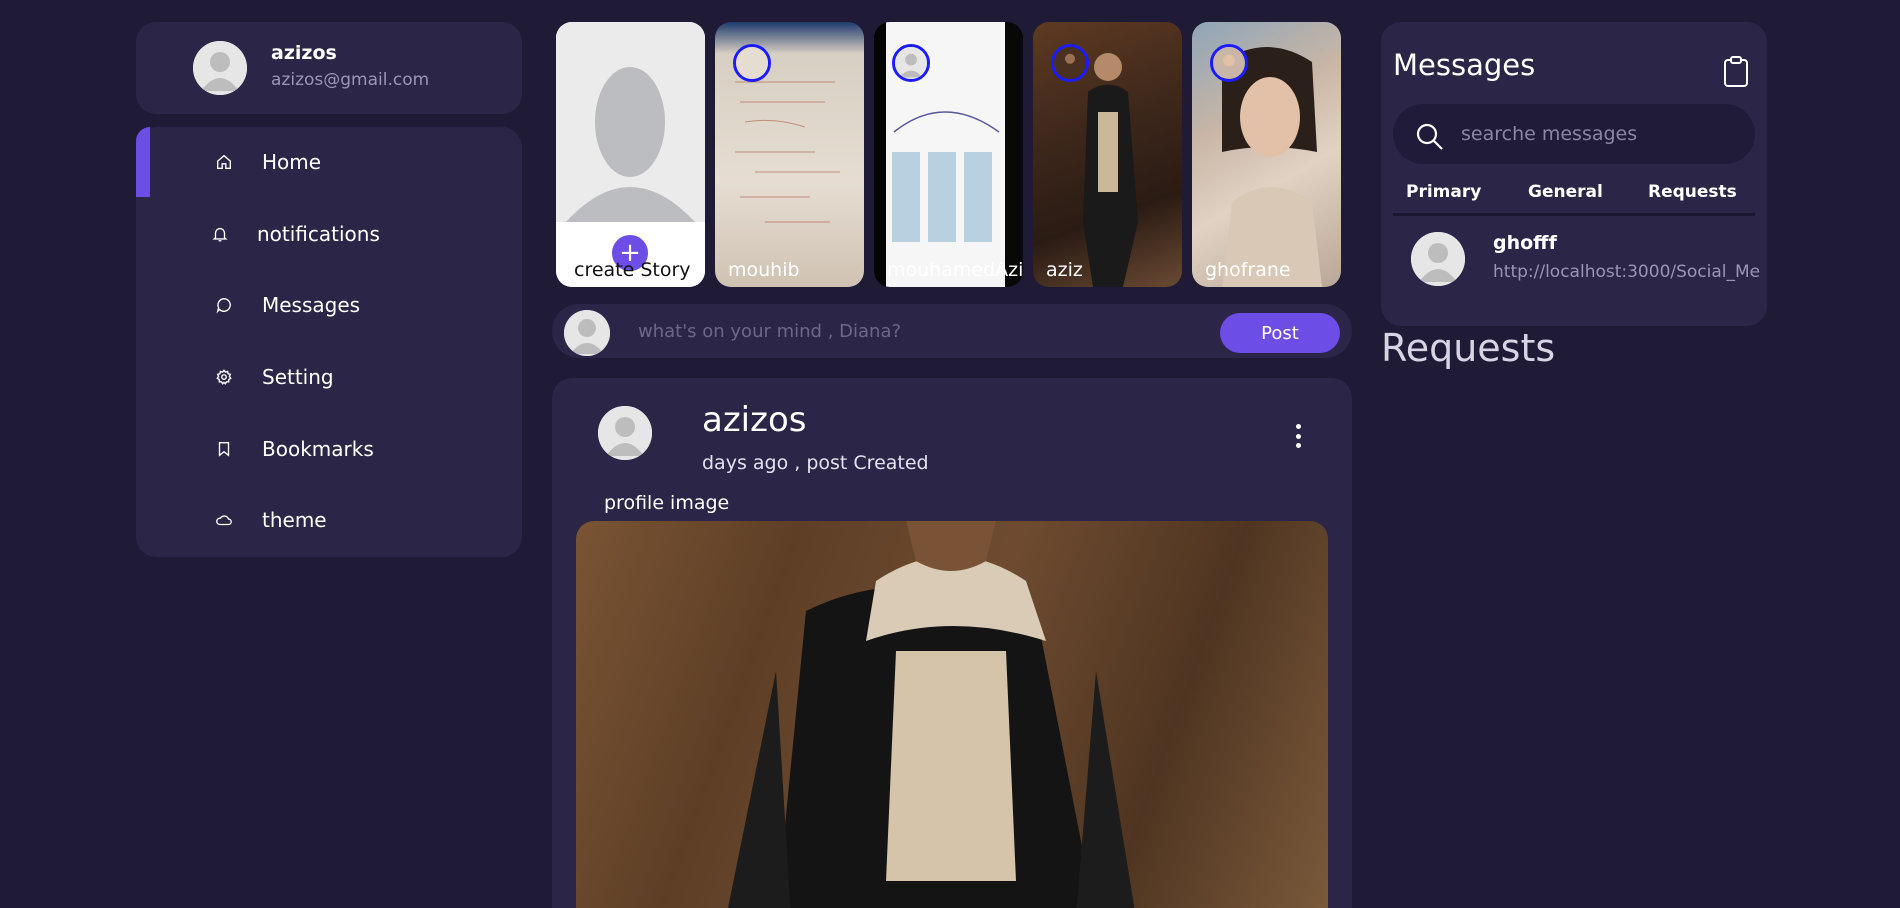  I want to click on post-composer: Post, so click(952, 331).